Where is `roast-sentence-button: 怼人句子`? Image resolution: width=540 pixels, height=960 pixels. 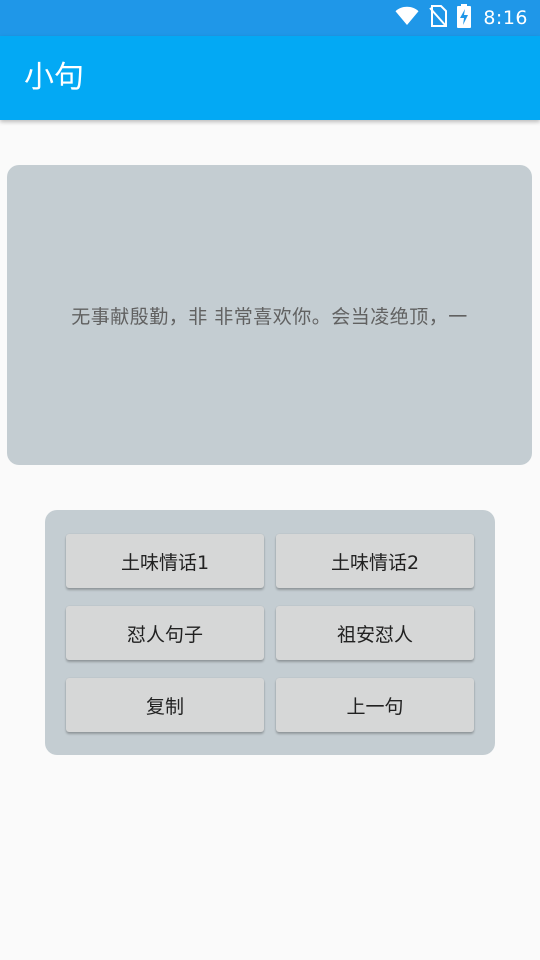 roast-sentence-button: 怼人句子 is located at coordinates (165, 633).